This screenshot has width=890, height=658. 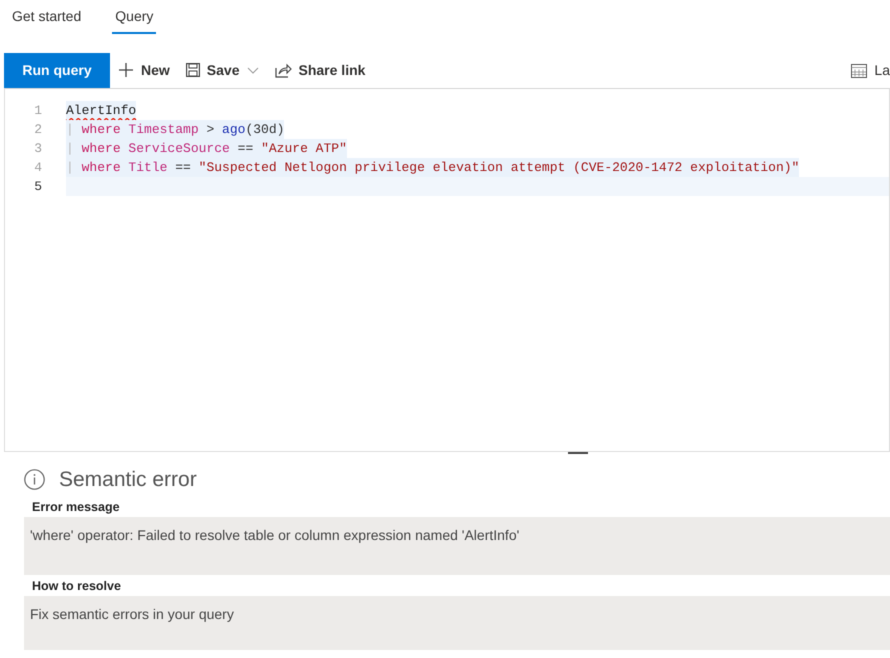 I want to click on tab: Query, so click(x=134, y=19).